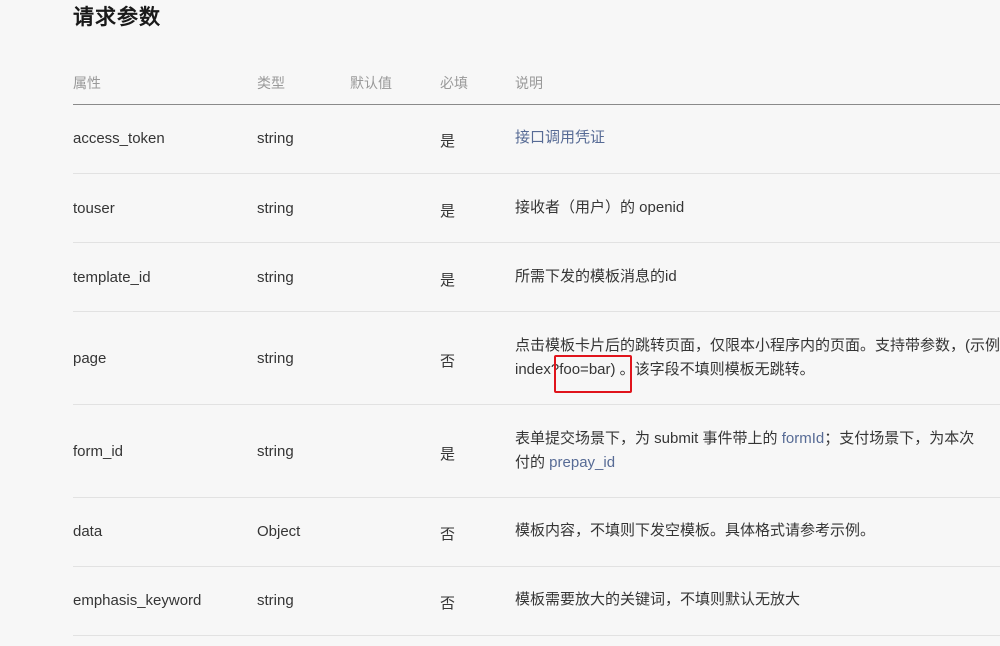 The width and height of the screenshot is (1000, 646). Describe the element at coordinates (371, 83) in the screenshot. I see `header-default: 默认值` at that location.